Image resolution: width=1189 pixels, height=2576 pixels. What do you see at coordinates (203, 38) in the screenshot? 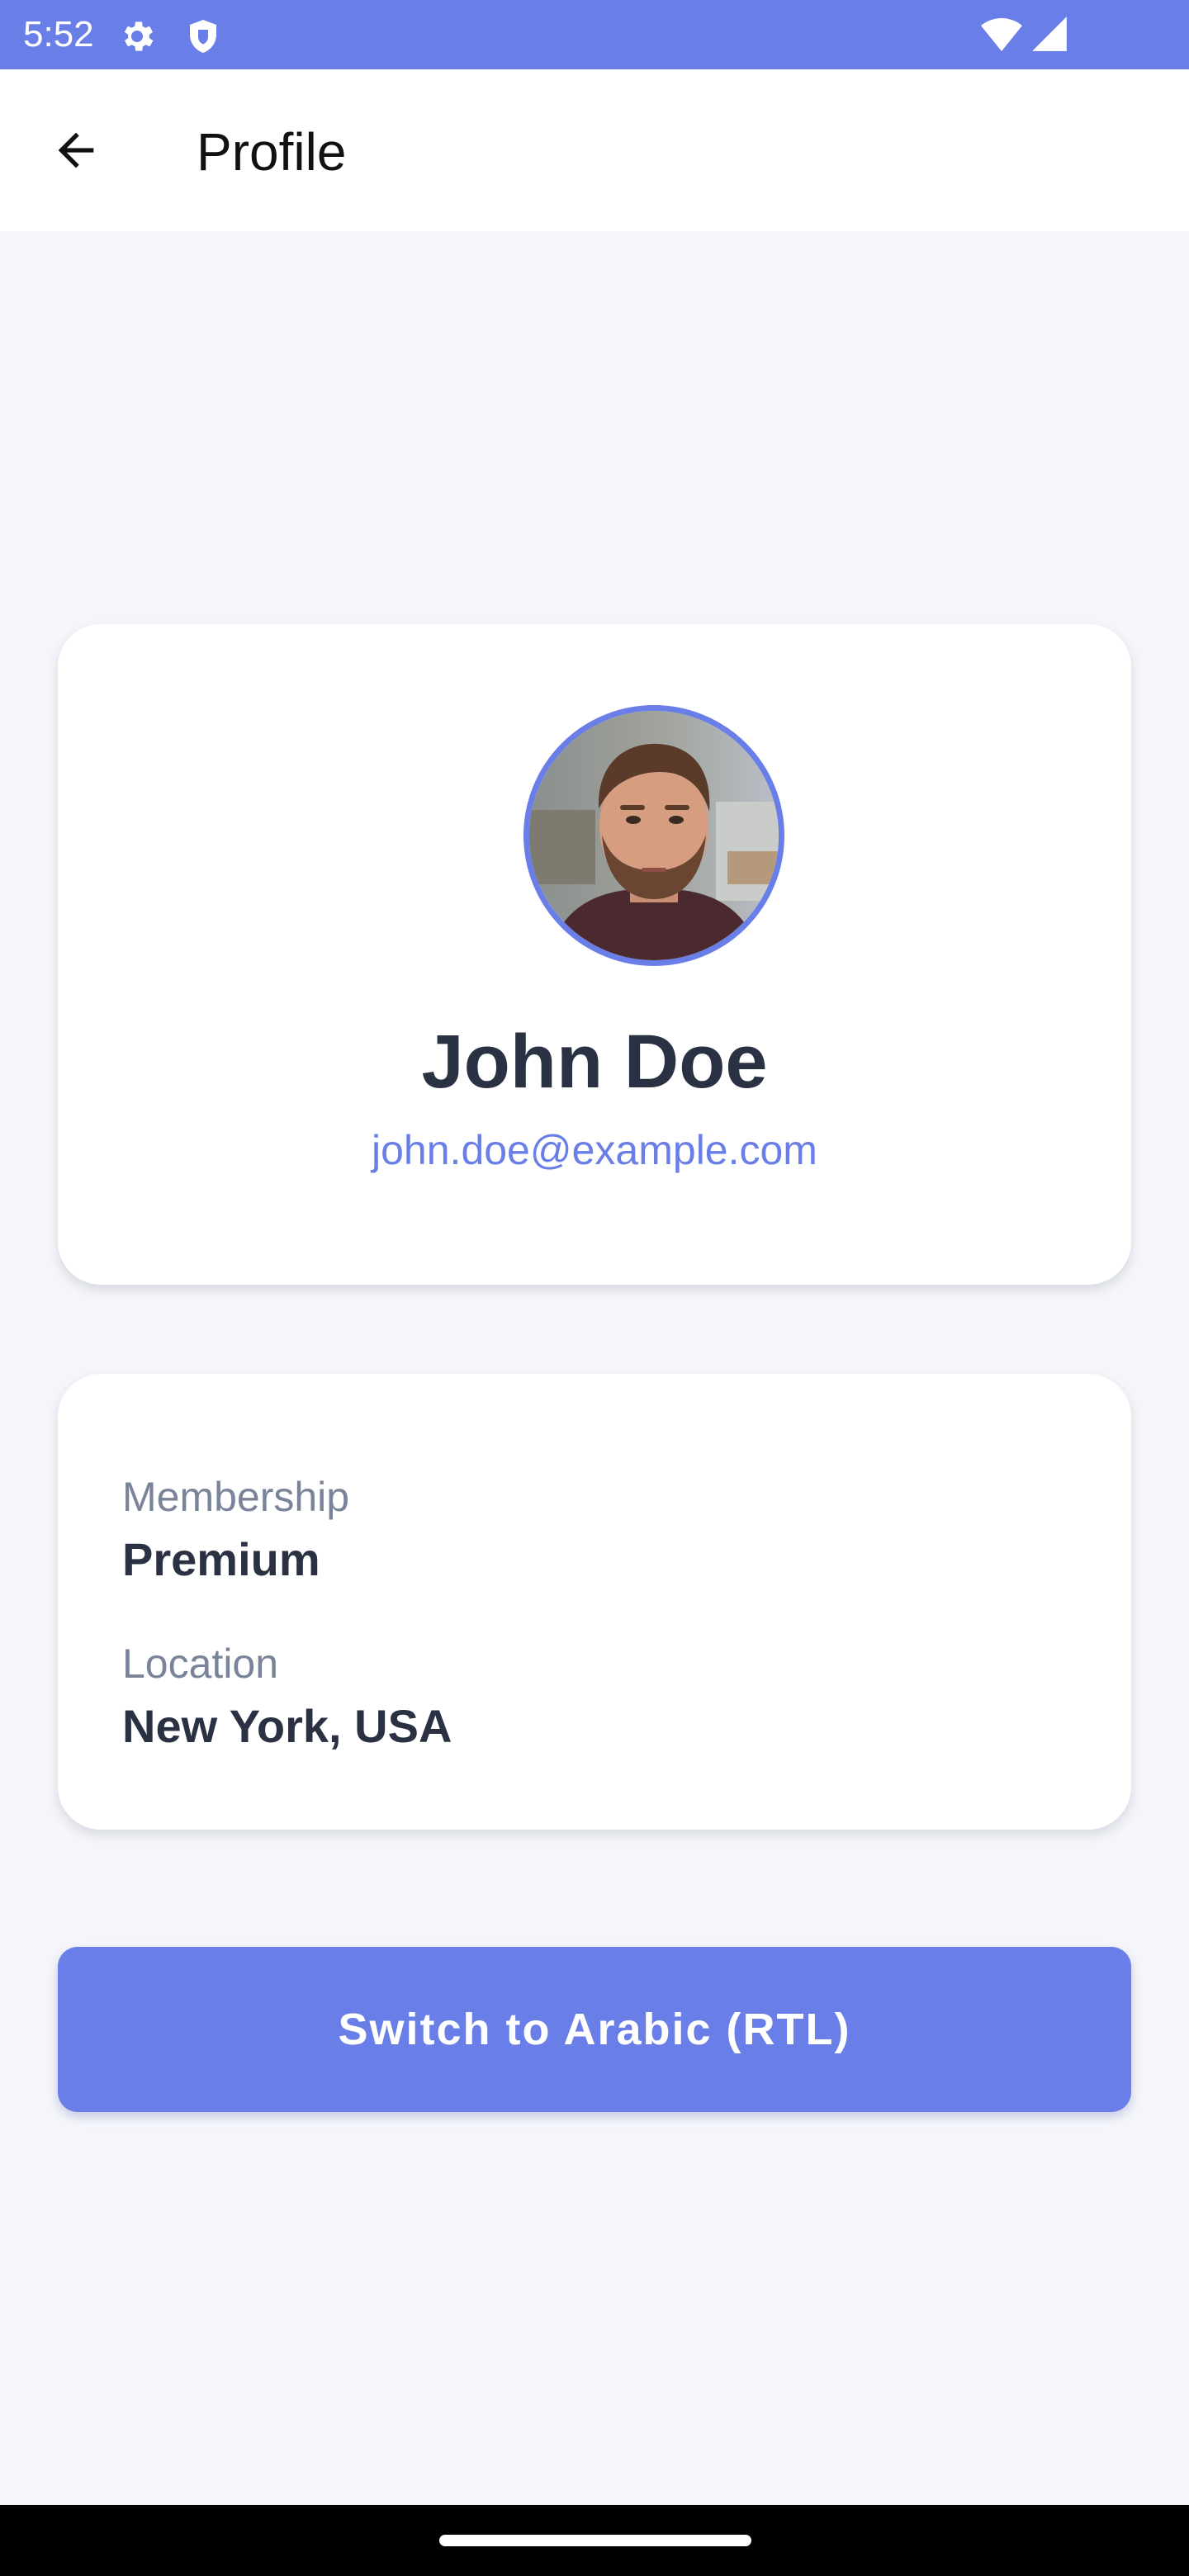
I see `shield-icon` at bounding box center [203, 38].